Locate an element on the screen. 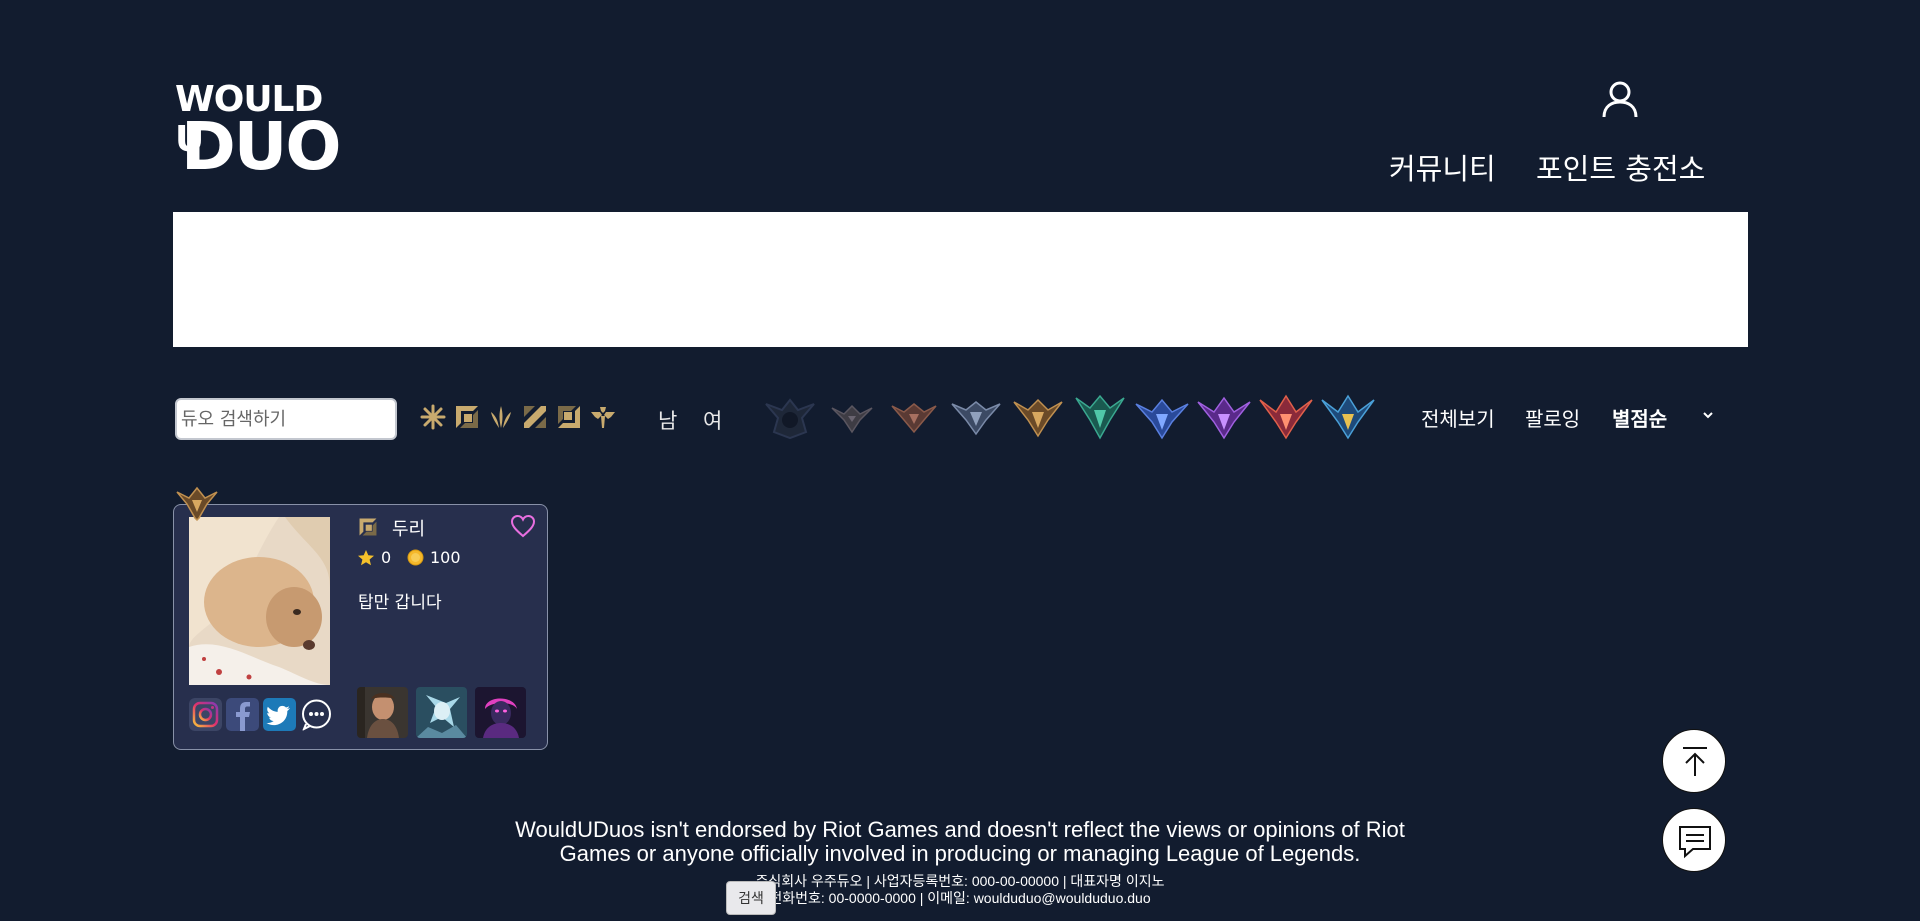  iron-icon is located at coordinates (852, 417).